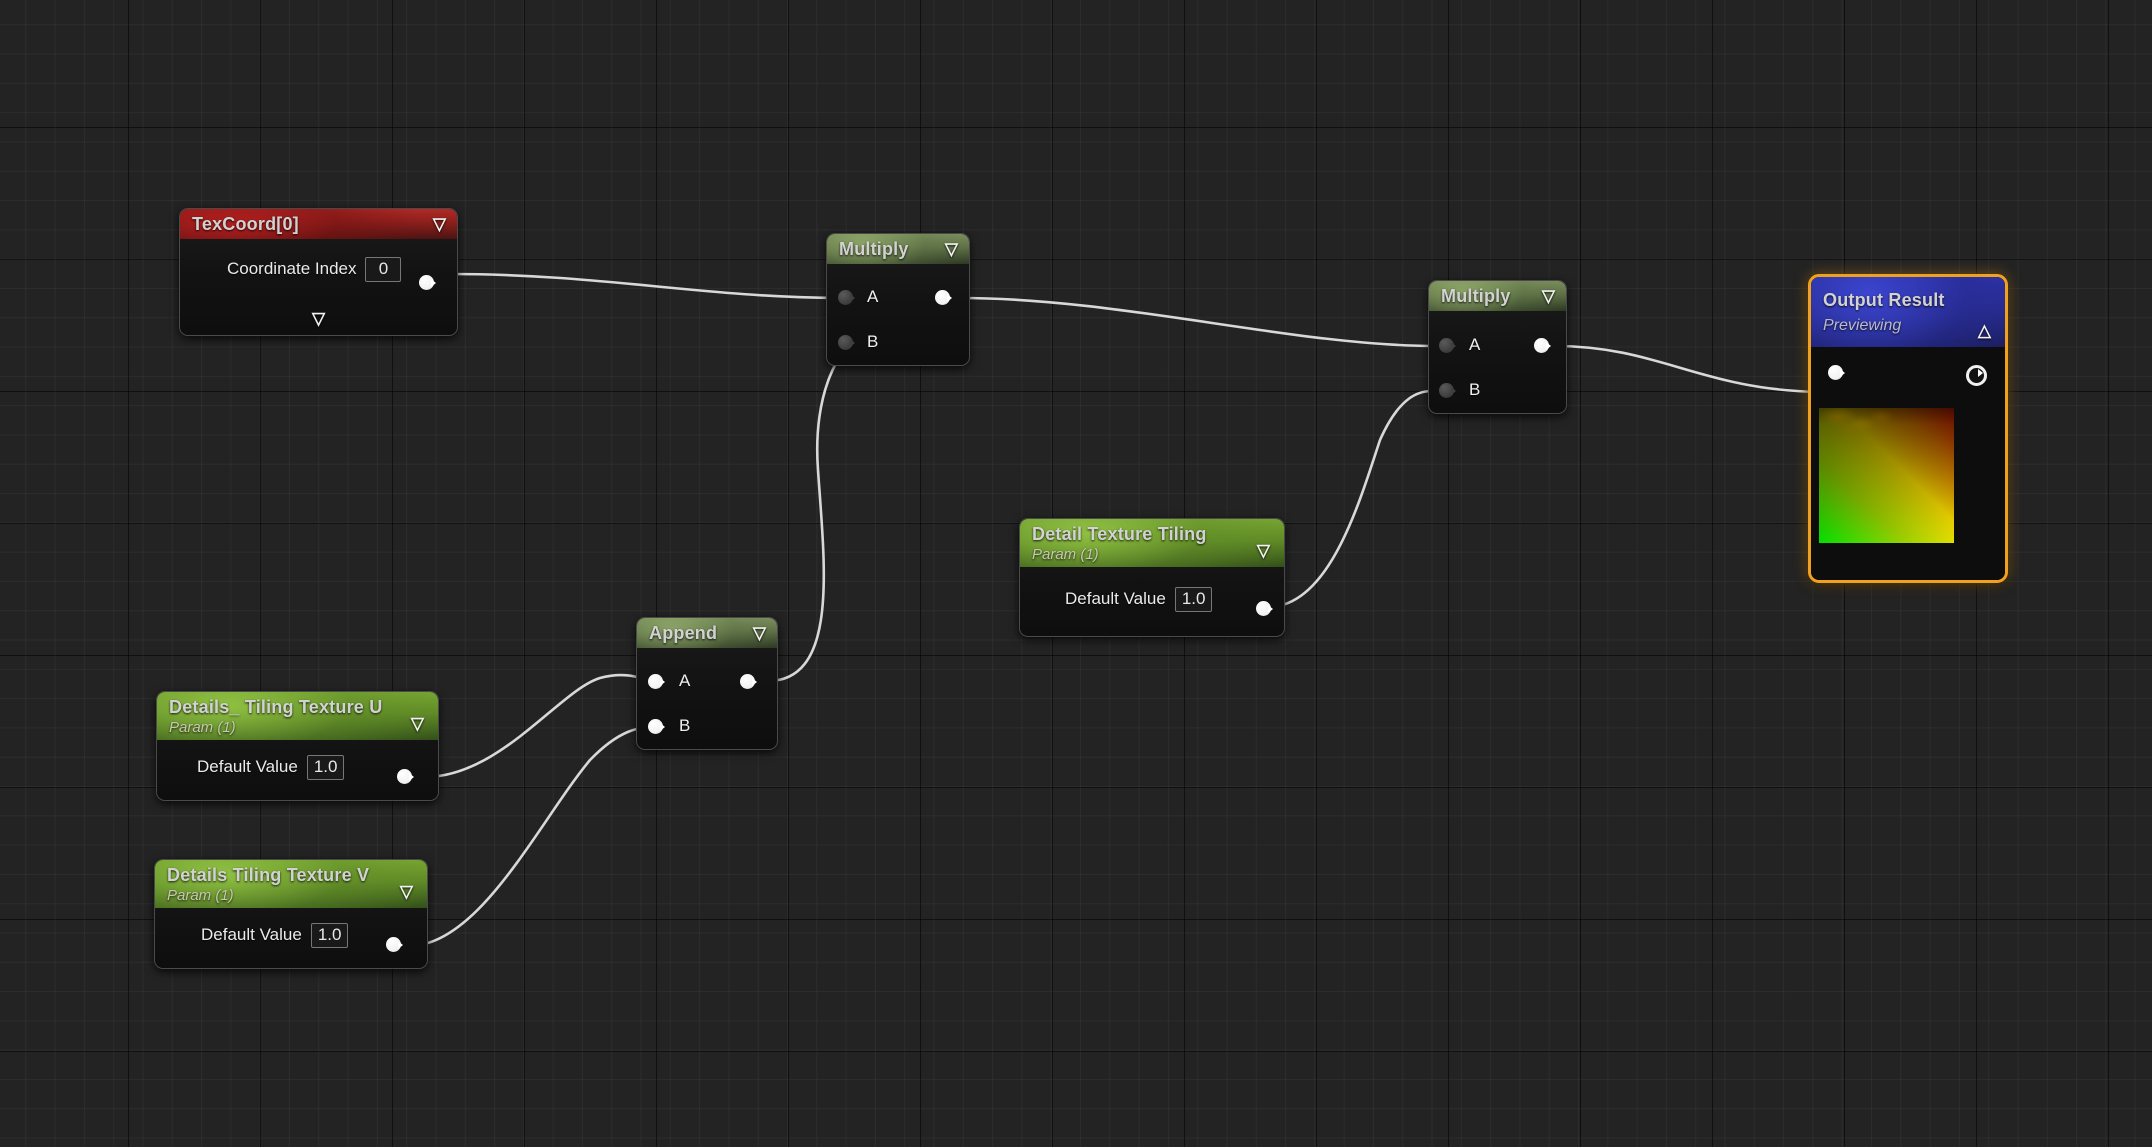 The width and height of the screenshot is (2152, 1147). What do you see at coordinates (1862, 325) in the screenshot?
I see `node-subtitle-previewing: Previewing` at bounding box center [1862, 325].